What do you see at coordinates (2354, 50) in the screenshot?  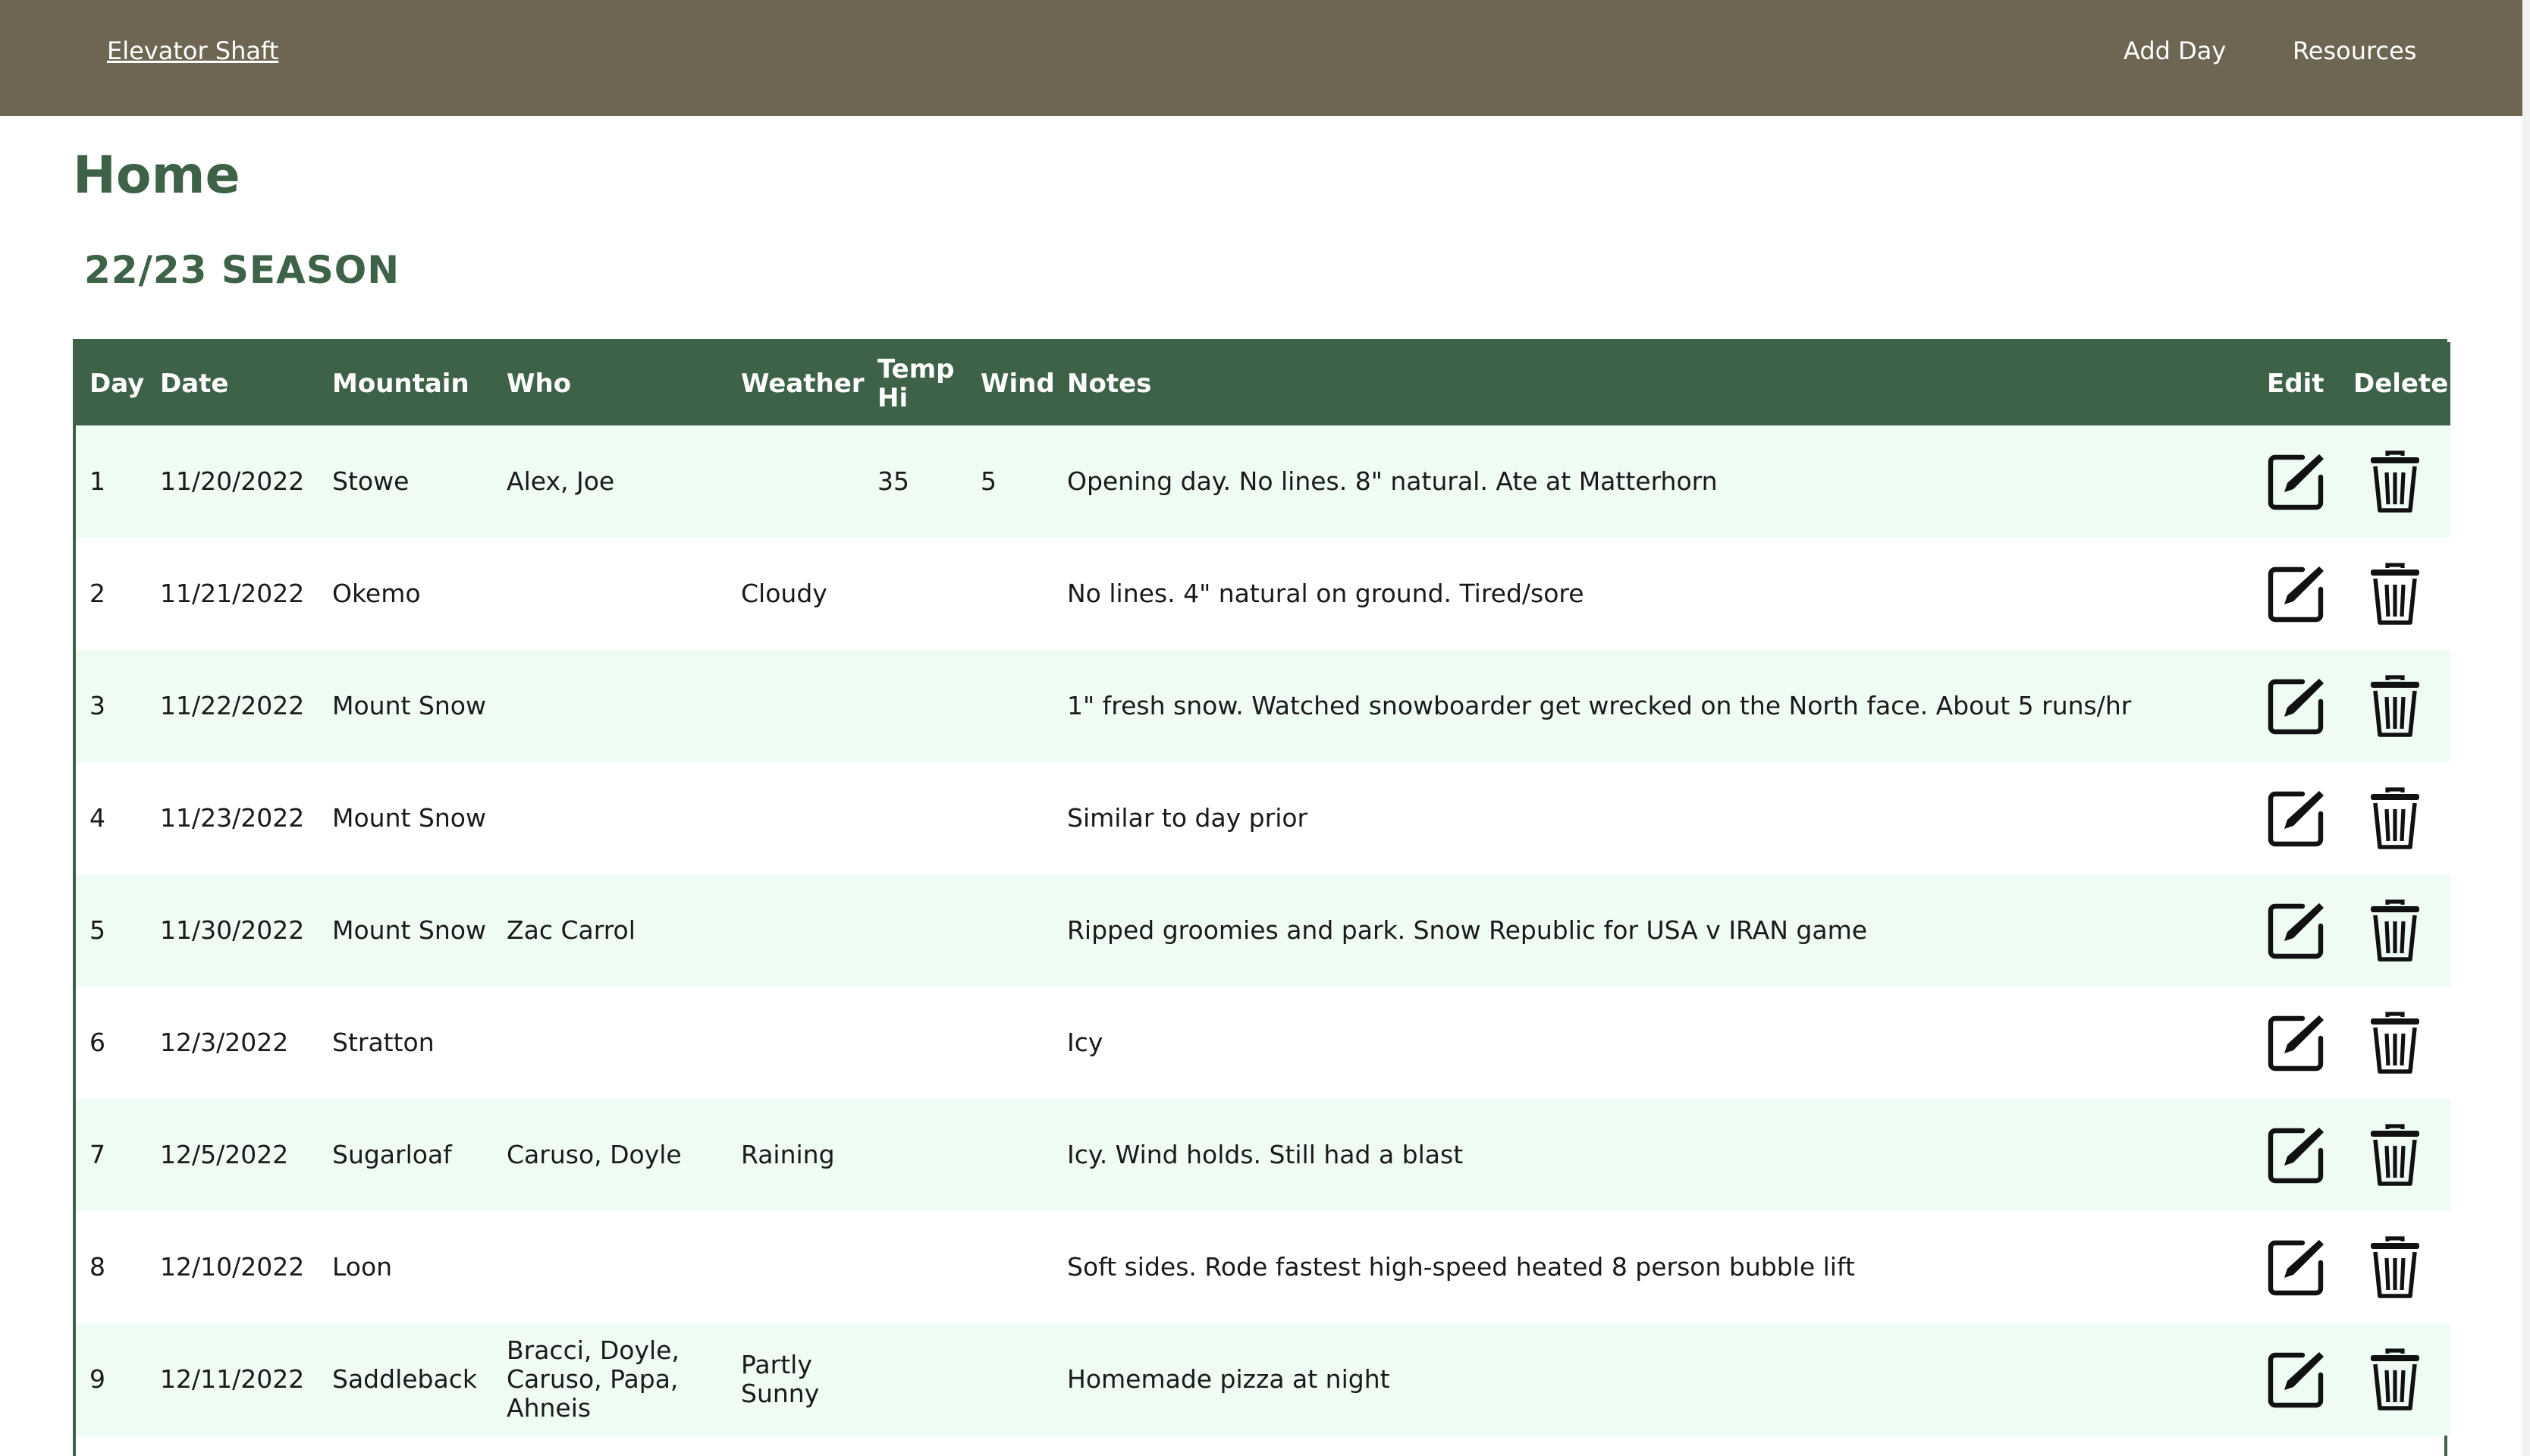 I see `nav-resources-link: Resources` at bounding box center [2354, 50].